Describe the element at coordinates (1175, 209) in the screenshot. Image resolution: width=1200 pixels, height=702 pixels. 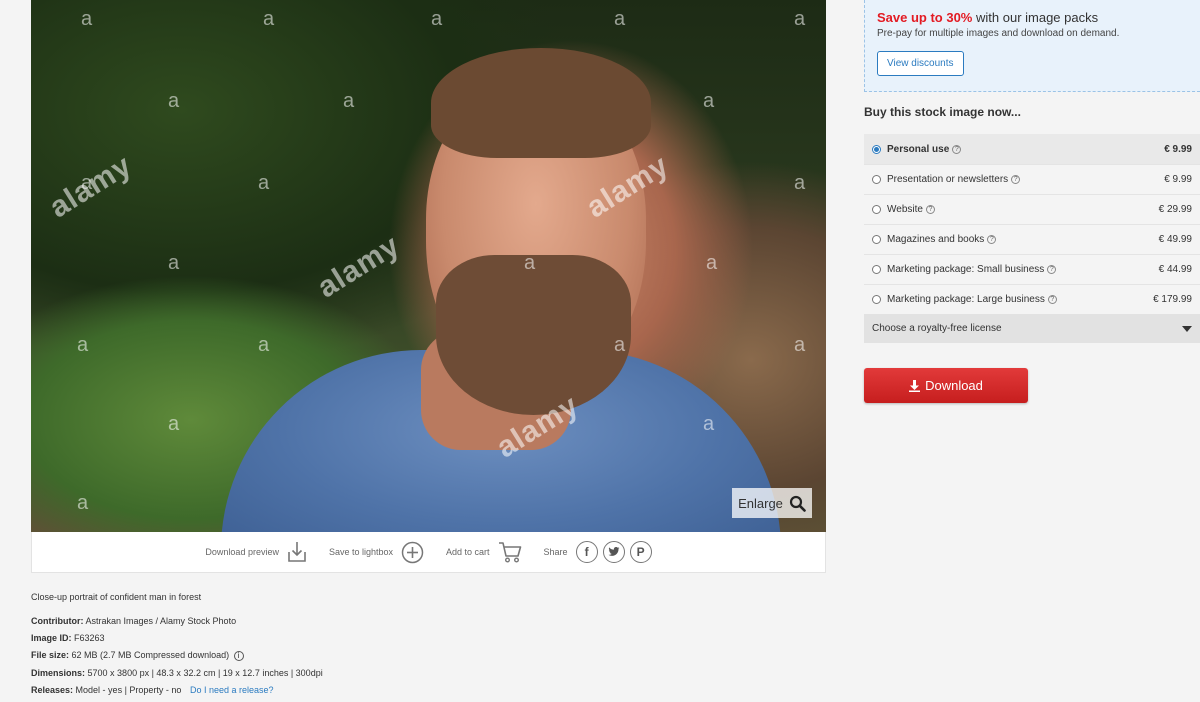
I see `license-price: € 29.99` at that location.